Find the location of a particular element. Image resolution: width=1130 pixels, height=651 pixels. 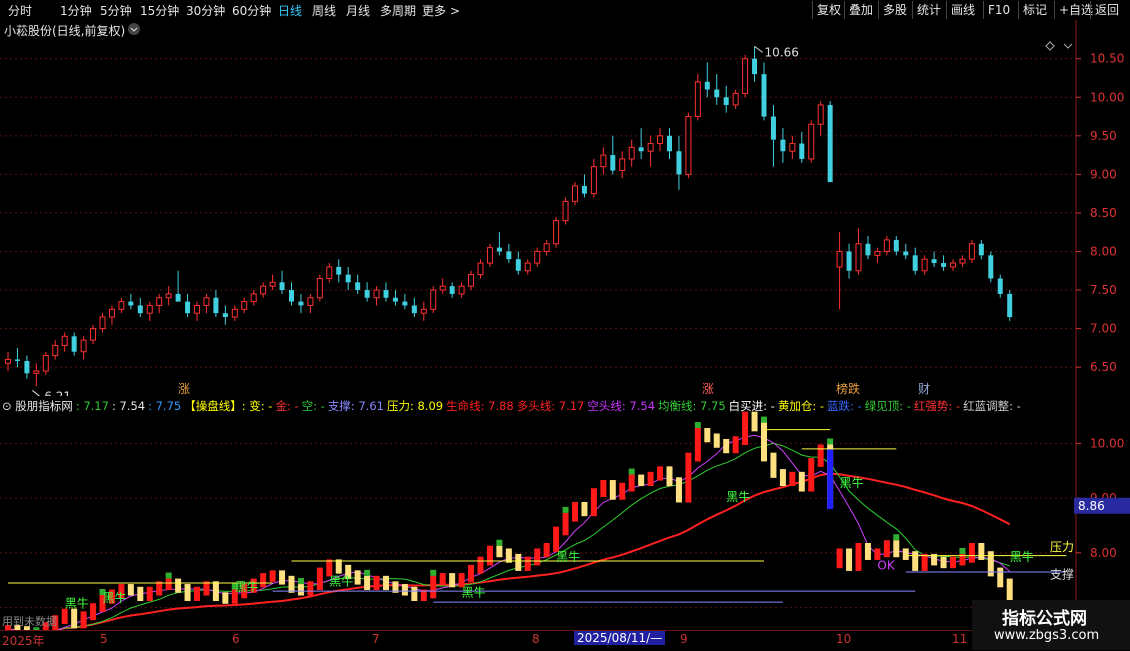

date-label: 9 is located at coordinates (684, 639).